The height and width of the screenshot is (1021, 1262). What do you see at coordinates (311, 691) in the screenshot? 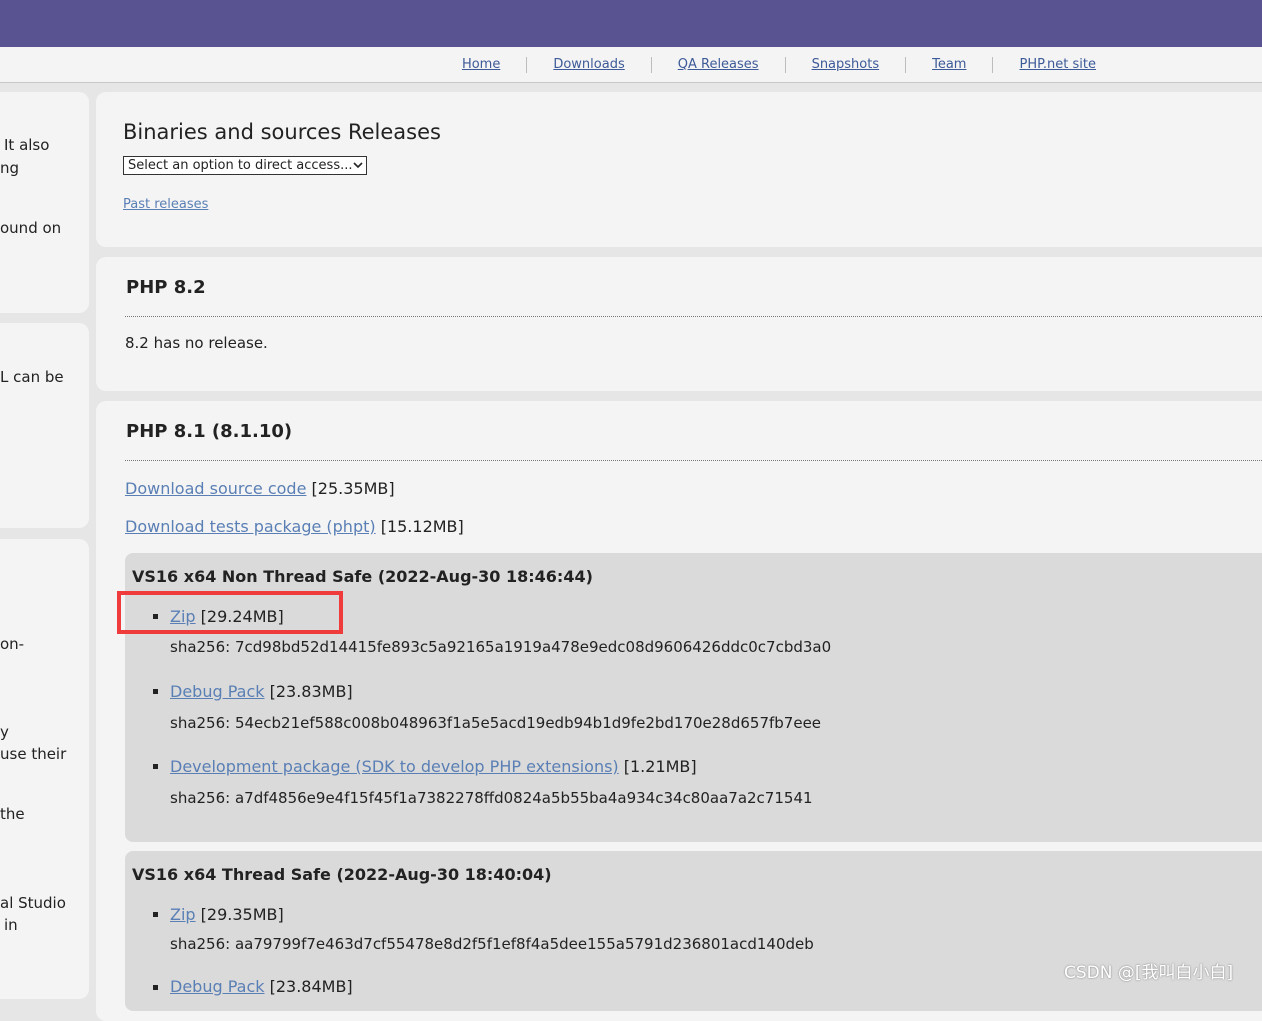
I see `file-size: [23.83MB]` at bounding box center [311, 691].